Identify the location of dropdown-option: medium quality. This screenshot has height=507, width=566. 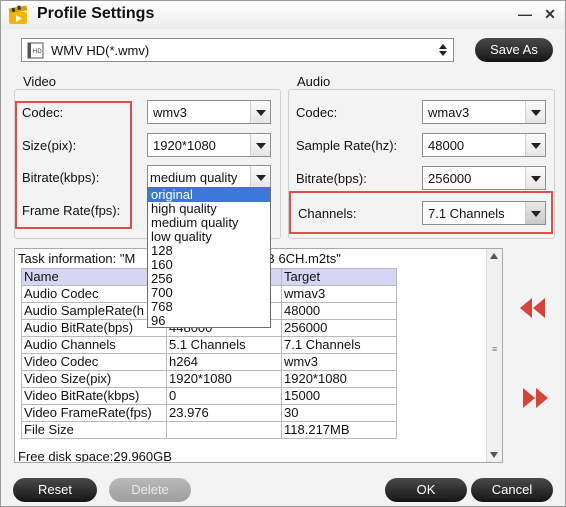
(209, 223).